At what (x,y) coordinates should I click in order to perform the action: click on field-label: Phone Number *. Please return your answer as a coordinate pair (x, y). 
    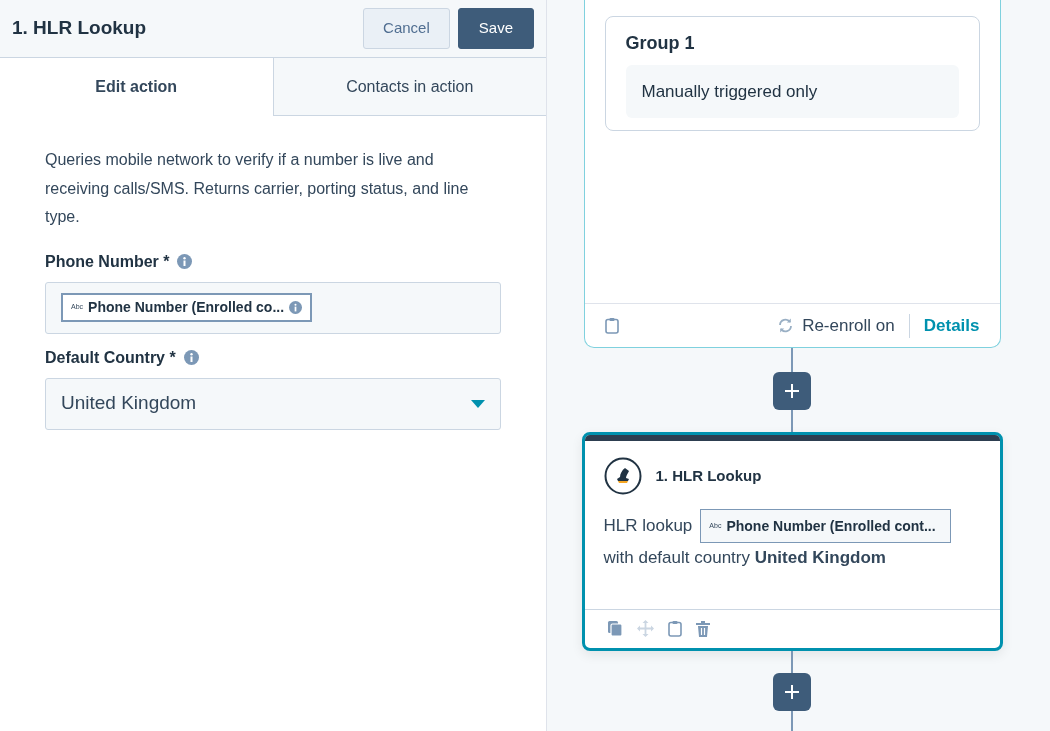
    Looking at the image, I should click on (107, 261).